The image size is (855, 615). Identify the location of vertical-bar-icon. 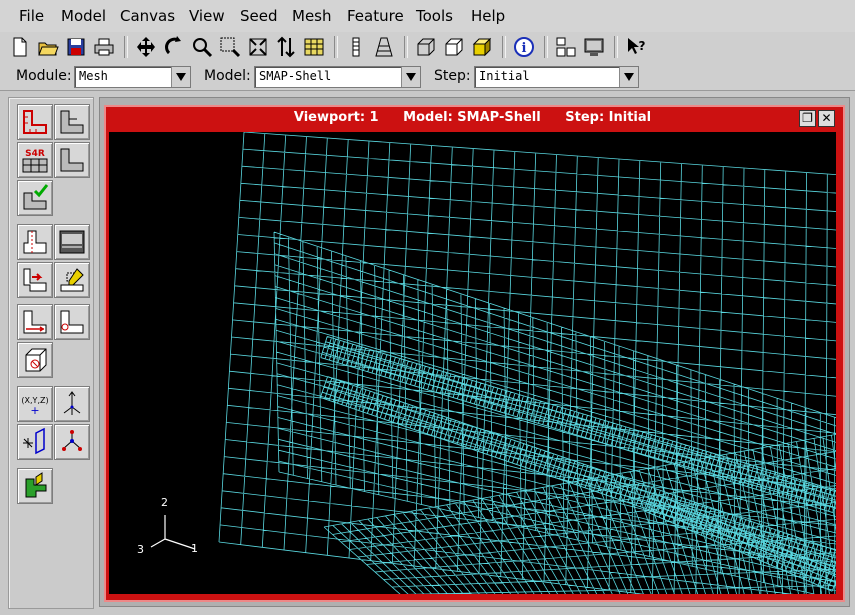
(356, 47).